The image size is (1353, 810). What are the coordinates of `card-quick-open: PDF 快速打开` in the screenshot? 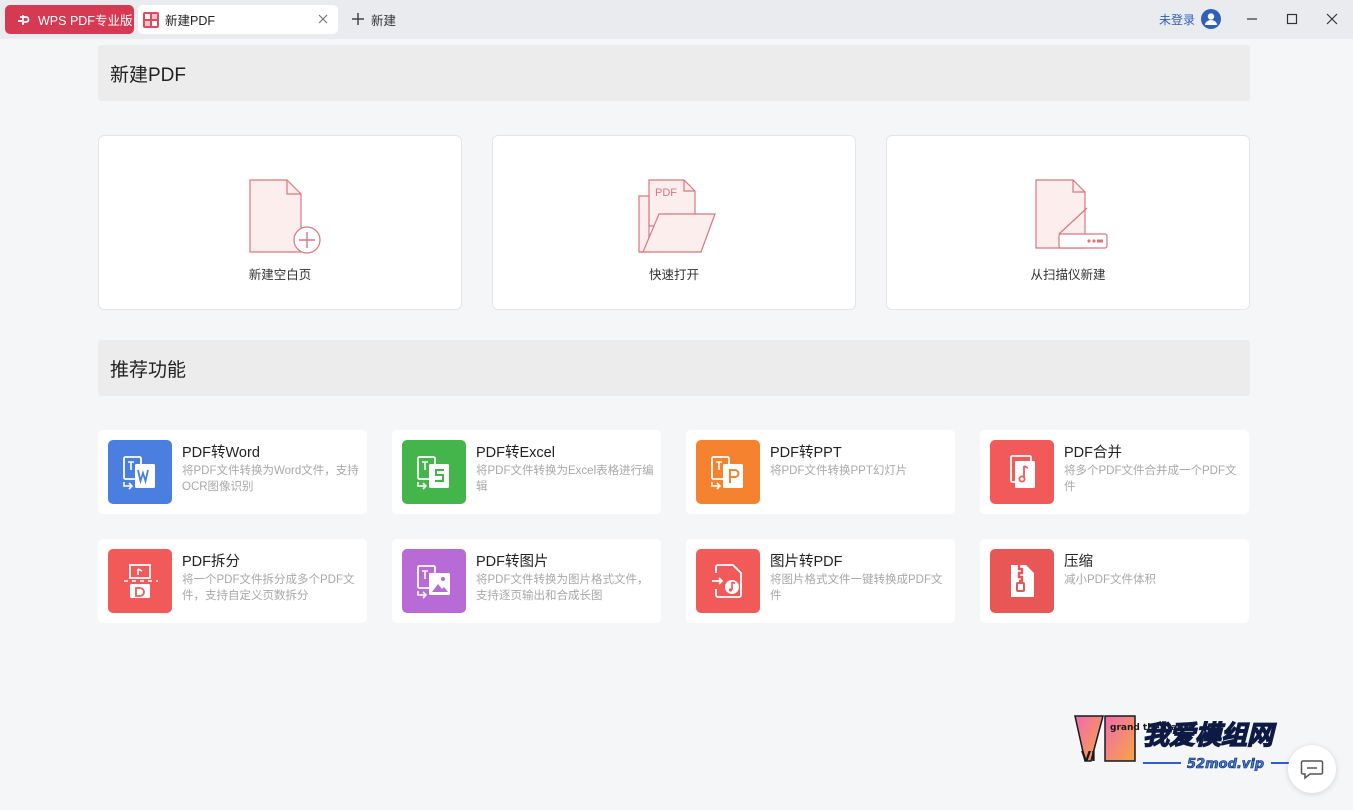 It's located at (674, 222).